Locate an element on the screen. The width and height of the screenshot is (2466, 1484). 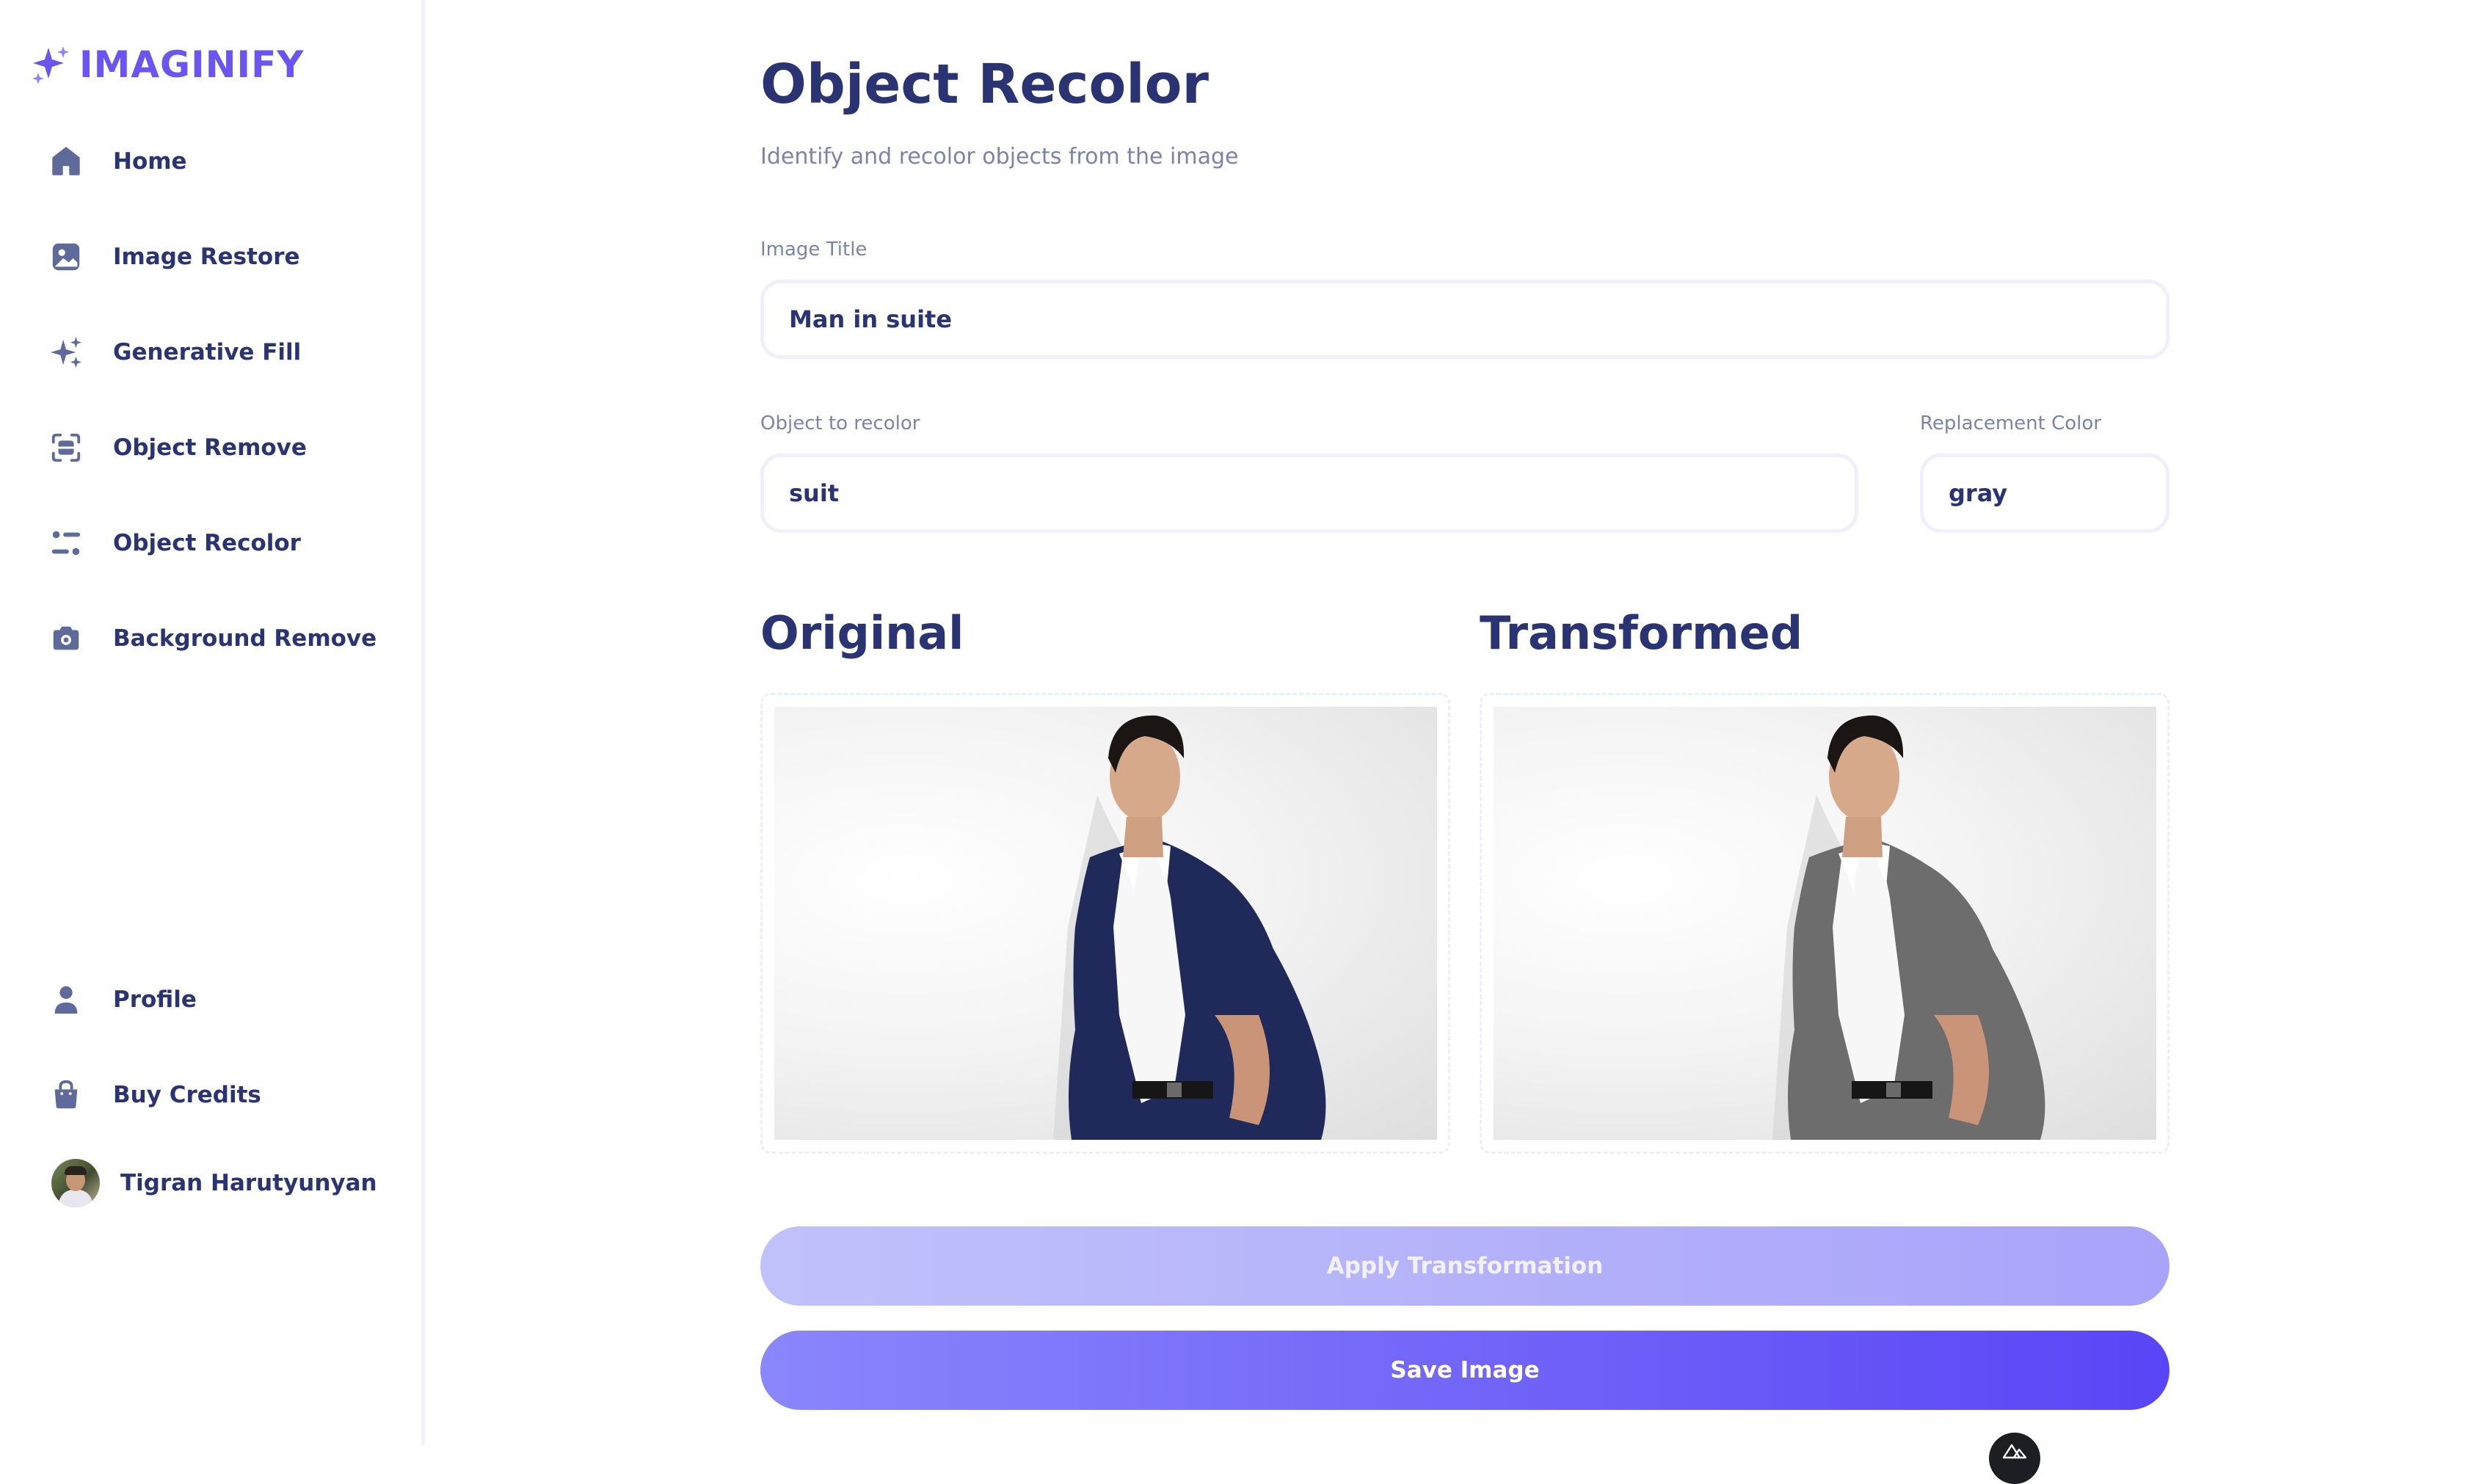
sidebar-item-label: Home is located at coordinates (150, 161).